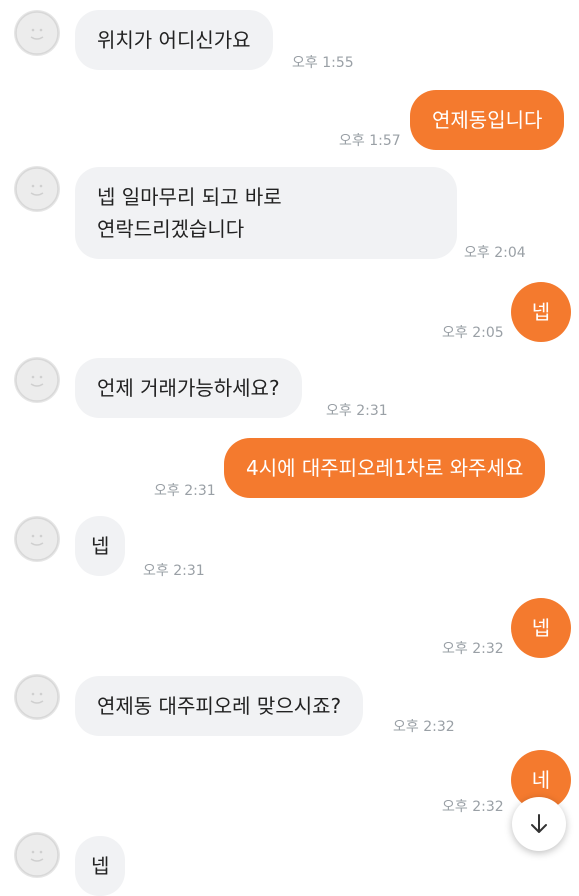 The height and width of the screenshot is (896, 579). Describe the element at coordinates (174, 40) in the screenshot. I see `message-bubble-received: 위치가 어디신가요` at that location.